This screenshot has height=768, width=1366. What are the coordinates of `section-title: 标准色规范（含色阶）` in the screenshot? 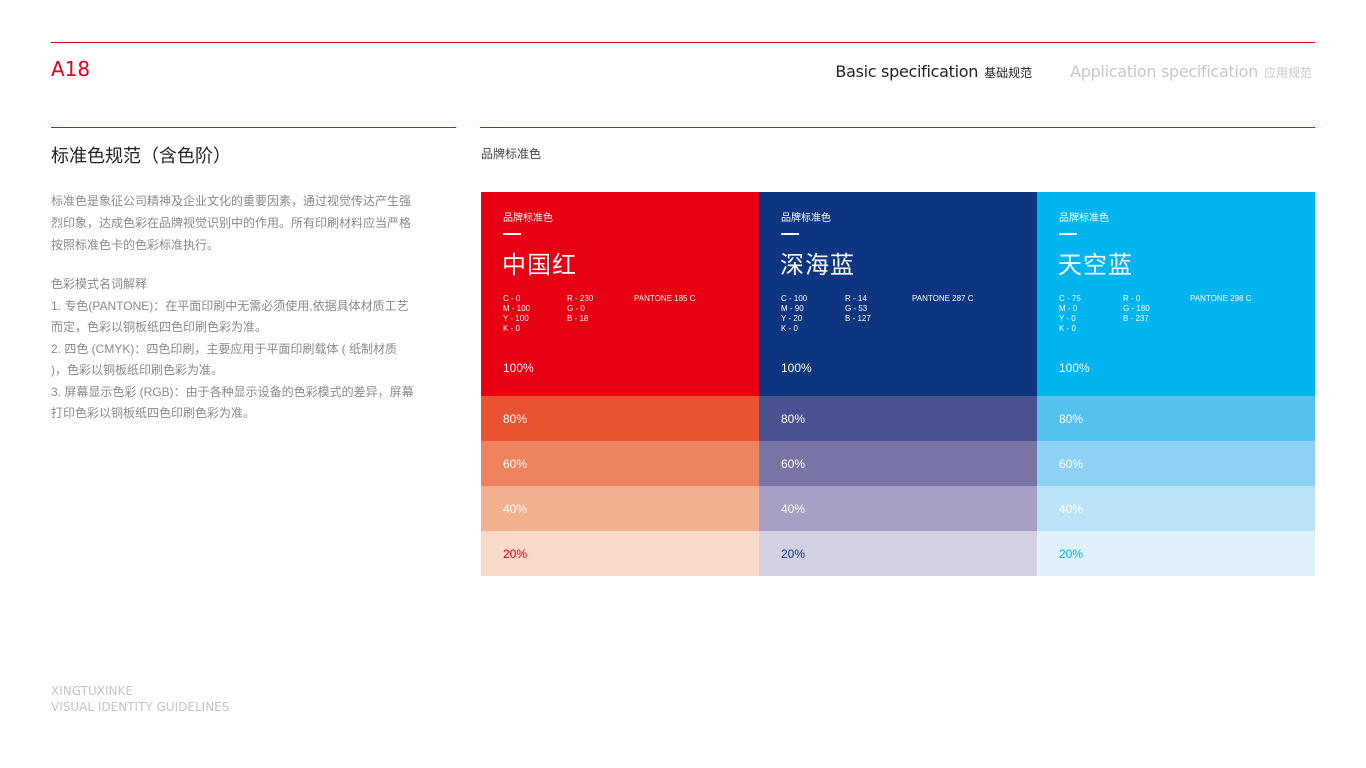 It's located at (141, 156).